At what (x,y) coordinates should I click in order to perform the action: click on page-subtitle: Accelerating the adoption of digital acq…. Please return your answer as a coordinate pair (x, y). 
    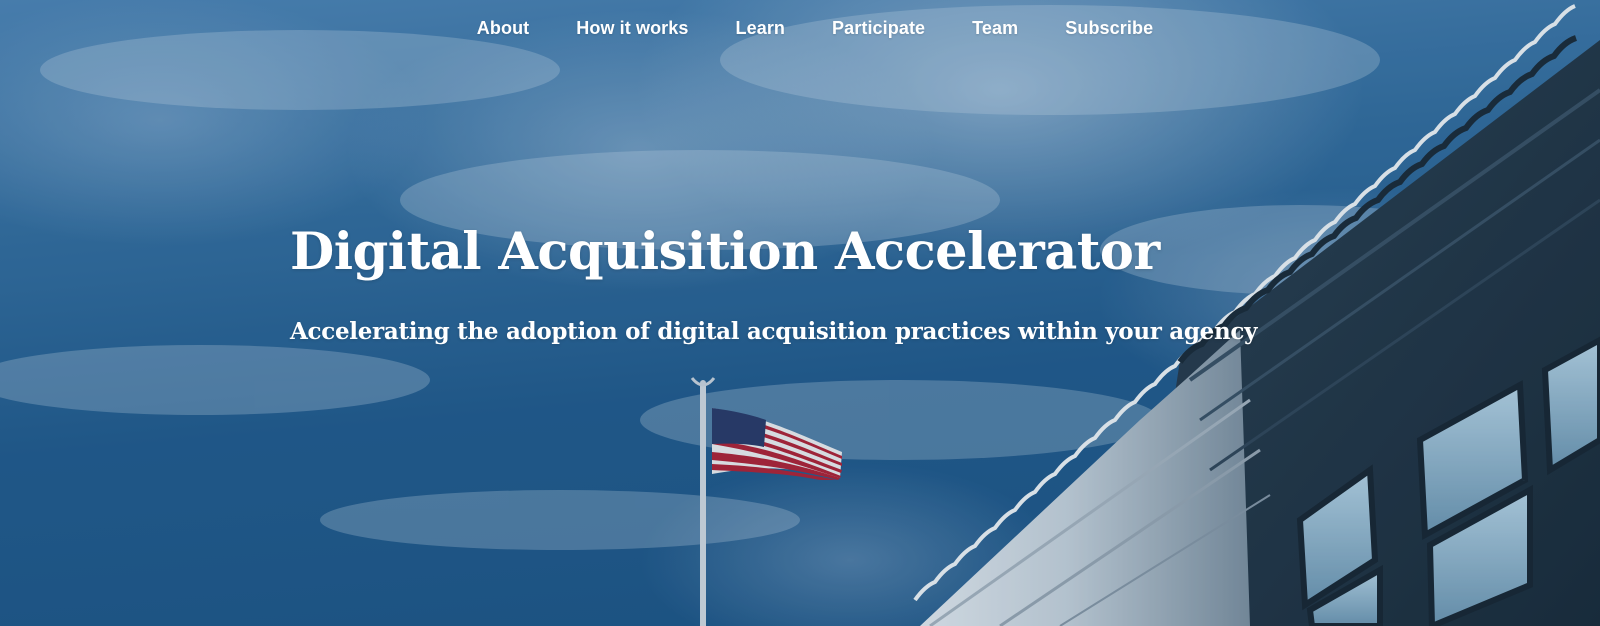
    Looking at the image, I should click on (774, 331).